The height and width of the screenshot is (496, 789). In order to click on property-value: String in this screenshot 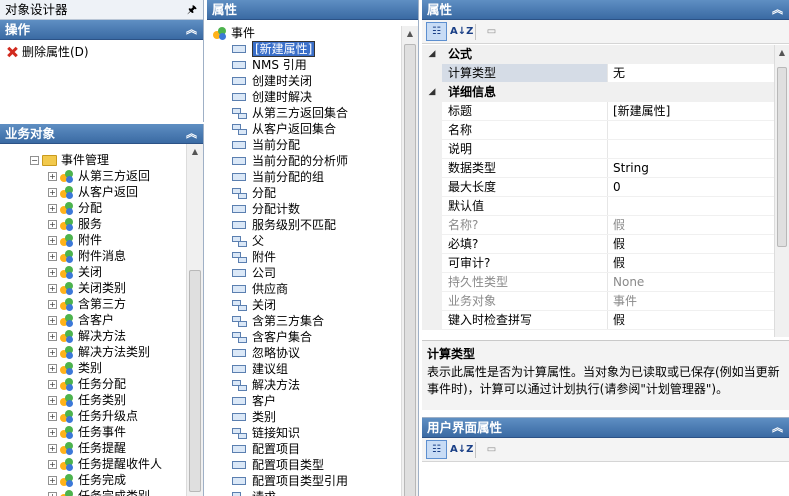, I will do `click(691, 168)`.